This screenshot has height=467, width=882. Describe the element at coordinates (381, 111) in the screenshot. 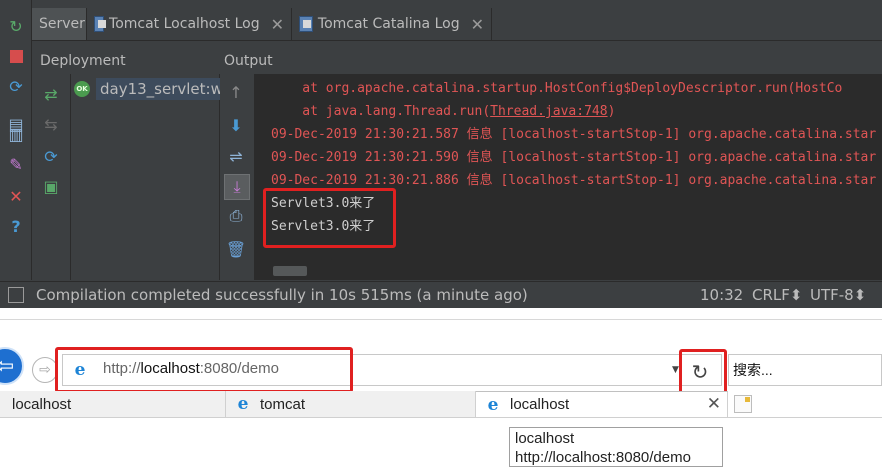

I see `console-line-text: at java.lang.Thread.run(` at that location.